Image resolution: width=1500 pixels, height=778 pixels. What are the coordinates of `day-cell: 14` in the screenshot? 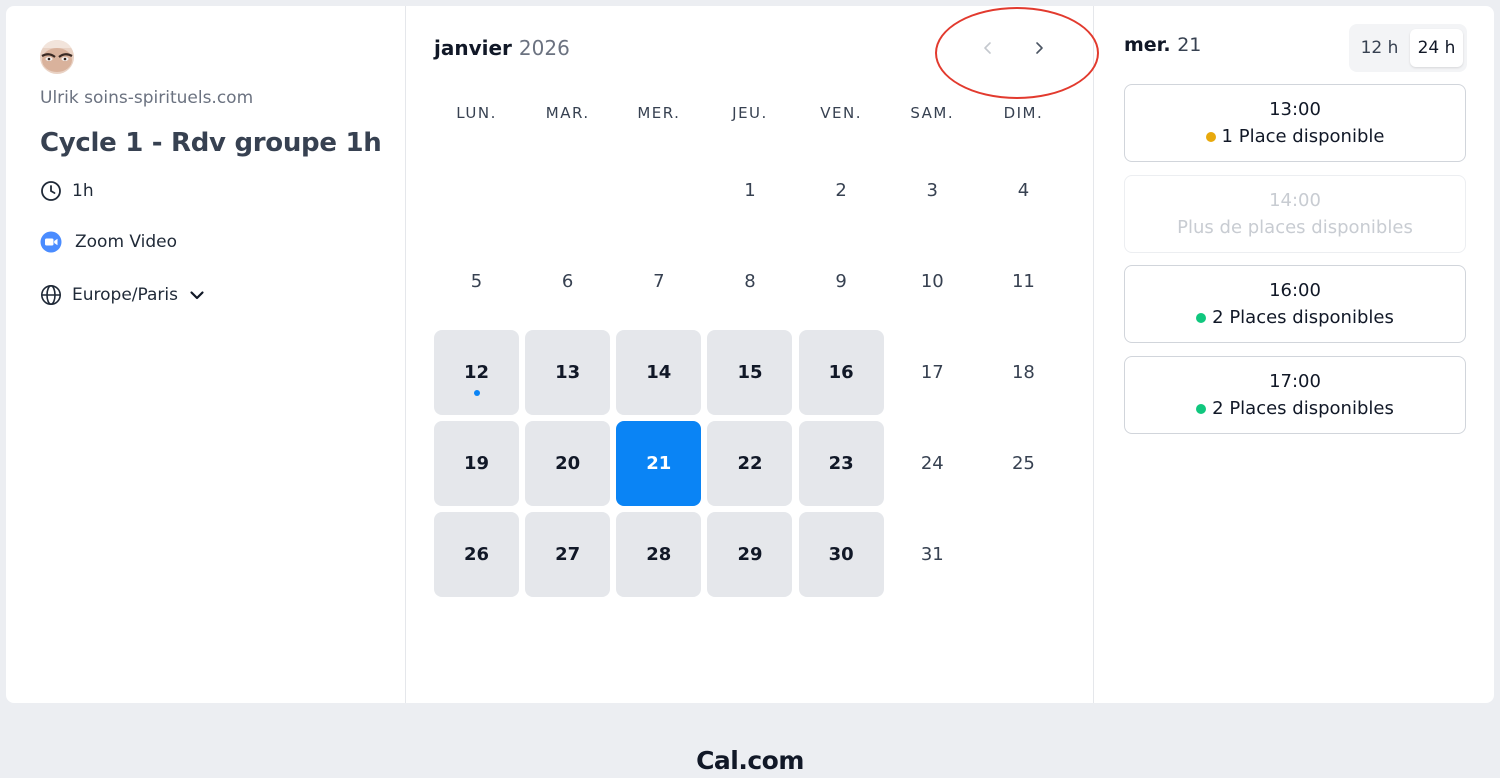 It's located at (659, 372).